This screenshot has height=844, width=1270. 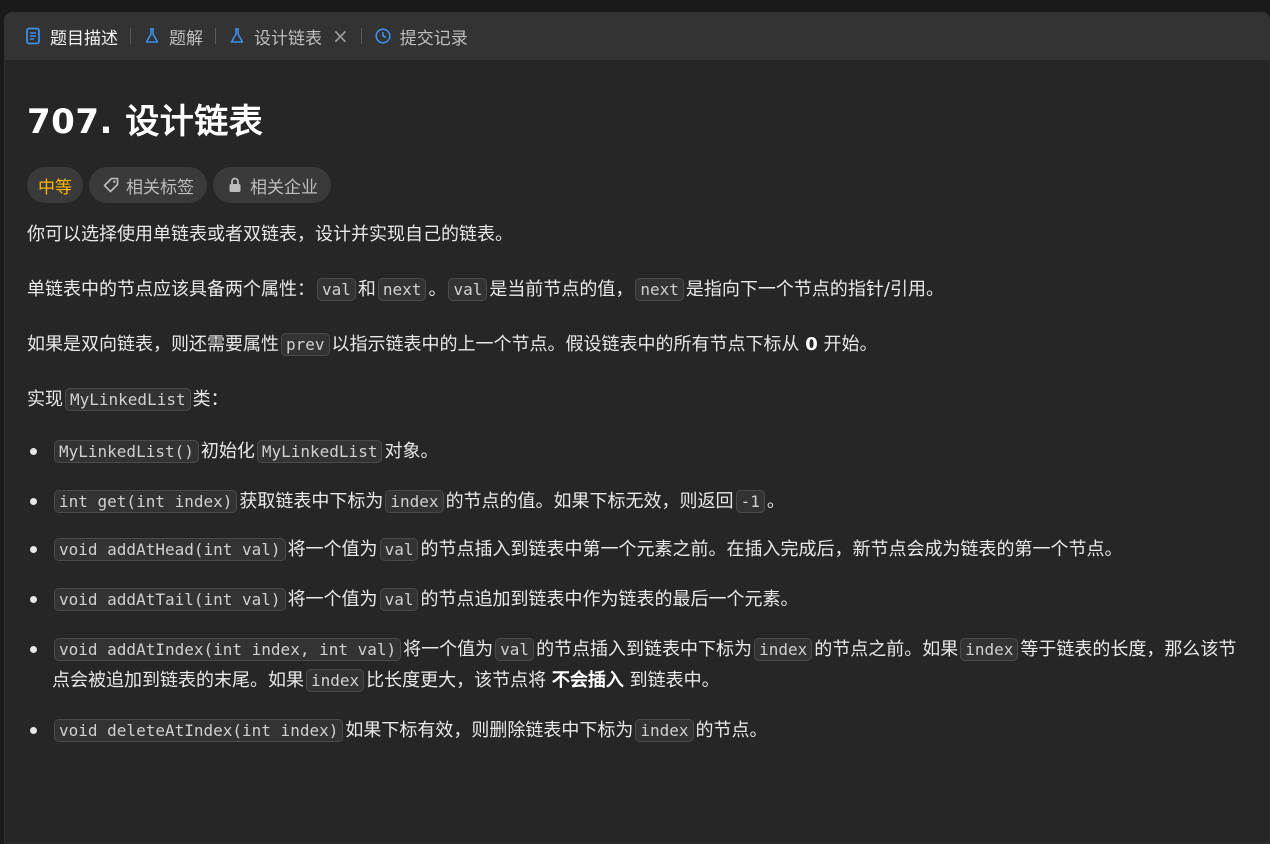 What do you see at coordinates (433, 38) in the screenshot?
I see `tab-label: 提交记录` at bounding box center [433, 38].